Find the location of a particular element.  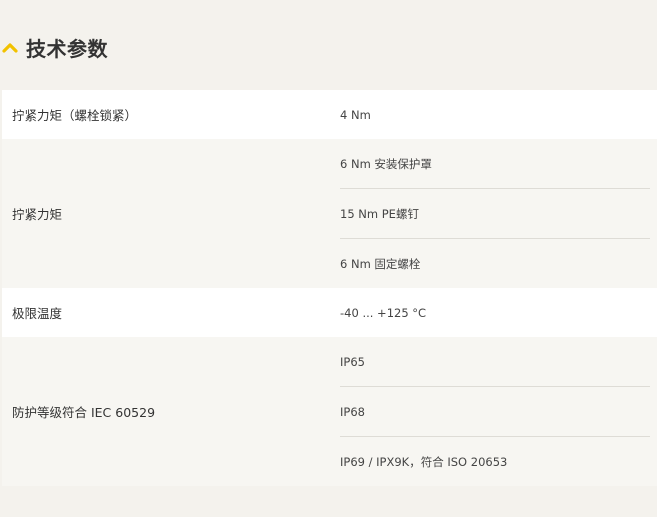

spec-label: 极限温度 is located at coordinates (37, 313).